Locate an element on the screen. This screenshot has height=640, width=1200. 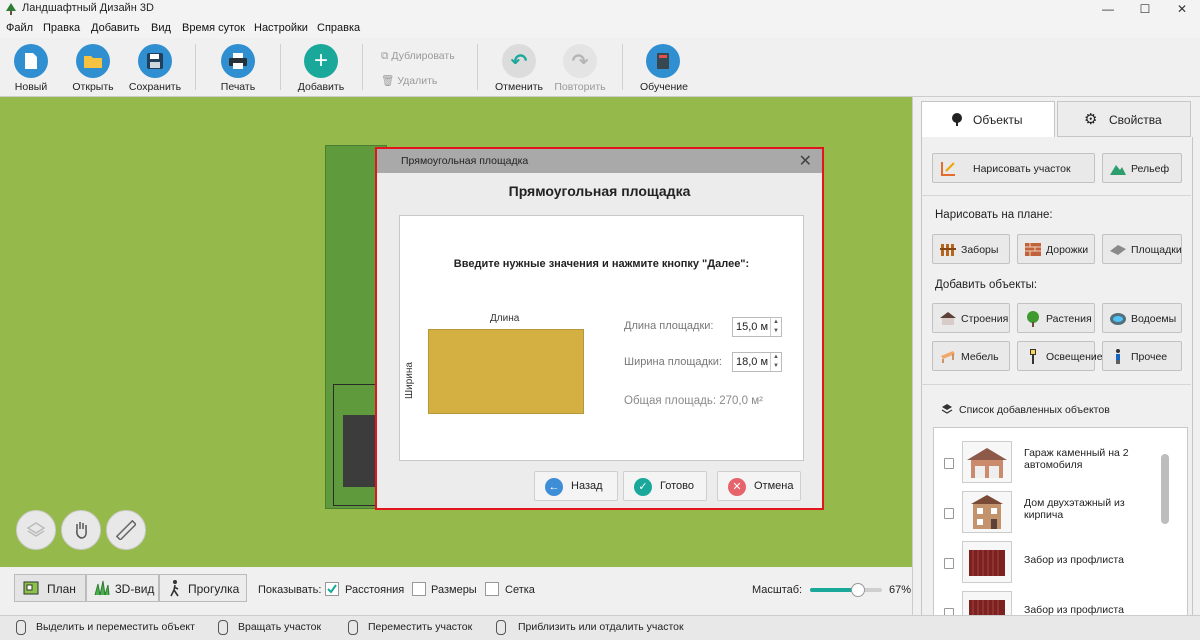
furniture-button: Мебель is located at coordinates (971, 356).